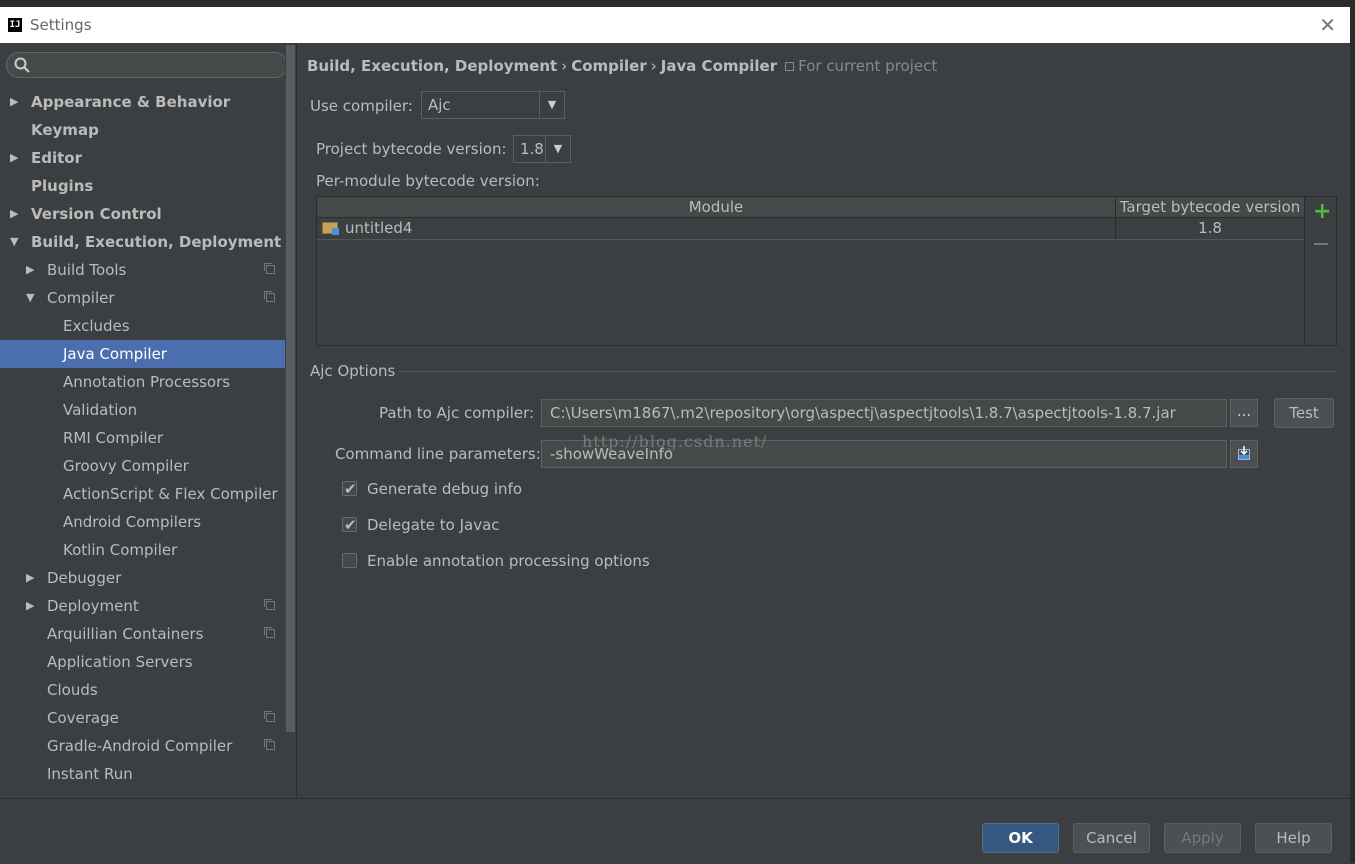  What do you see at coordinates (131, 102) in the screenshot?
I see `sidebar-item-label: Appearance & Behavior` at bounding box center [131, 102].